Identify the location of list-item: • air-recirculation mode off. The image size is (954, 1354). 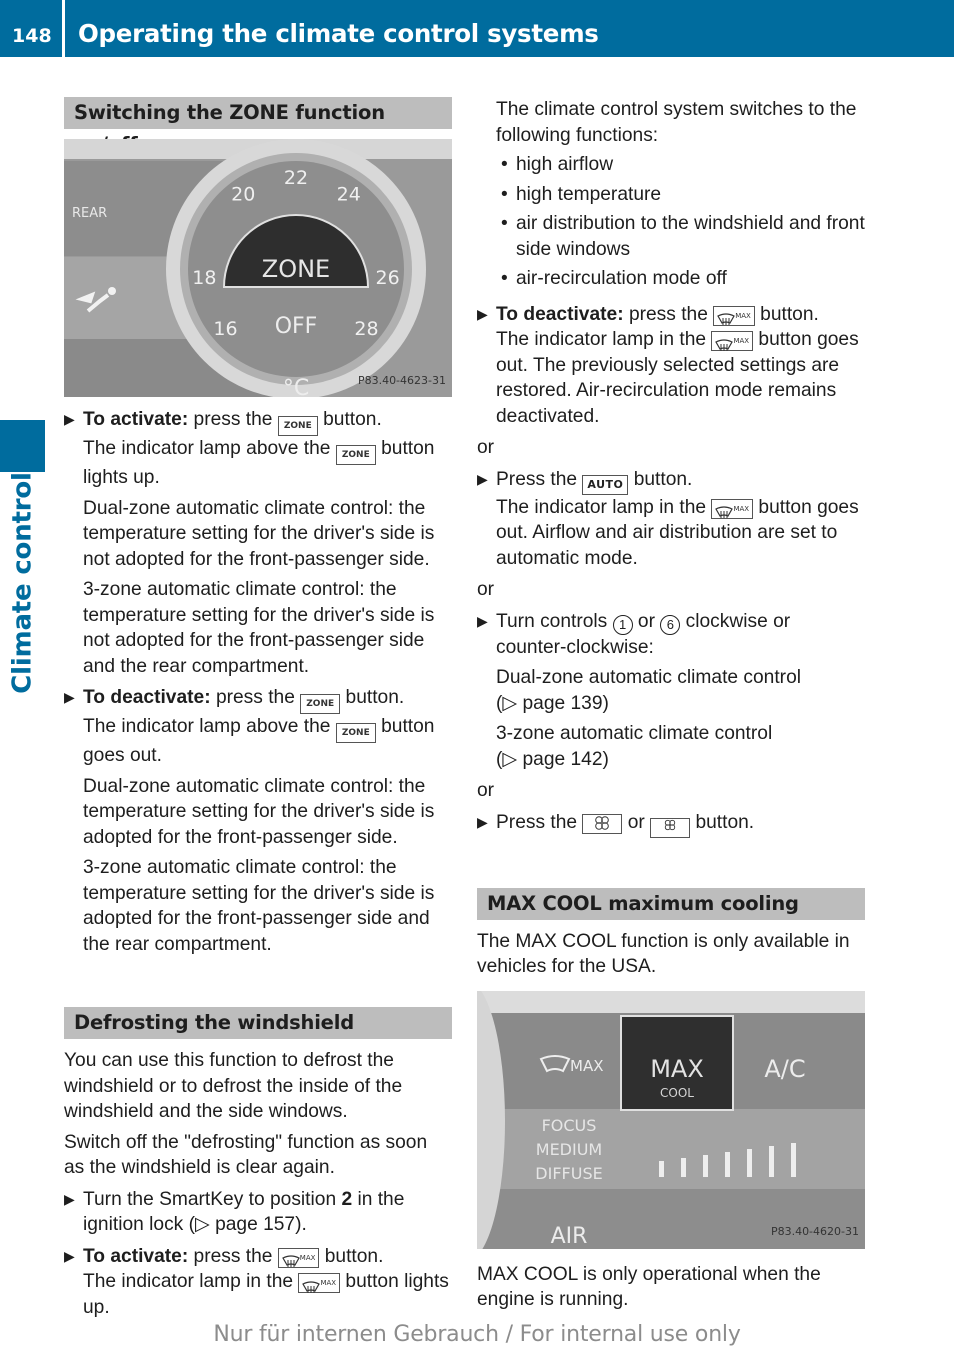
(680, 279).